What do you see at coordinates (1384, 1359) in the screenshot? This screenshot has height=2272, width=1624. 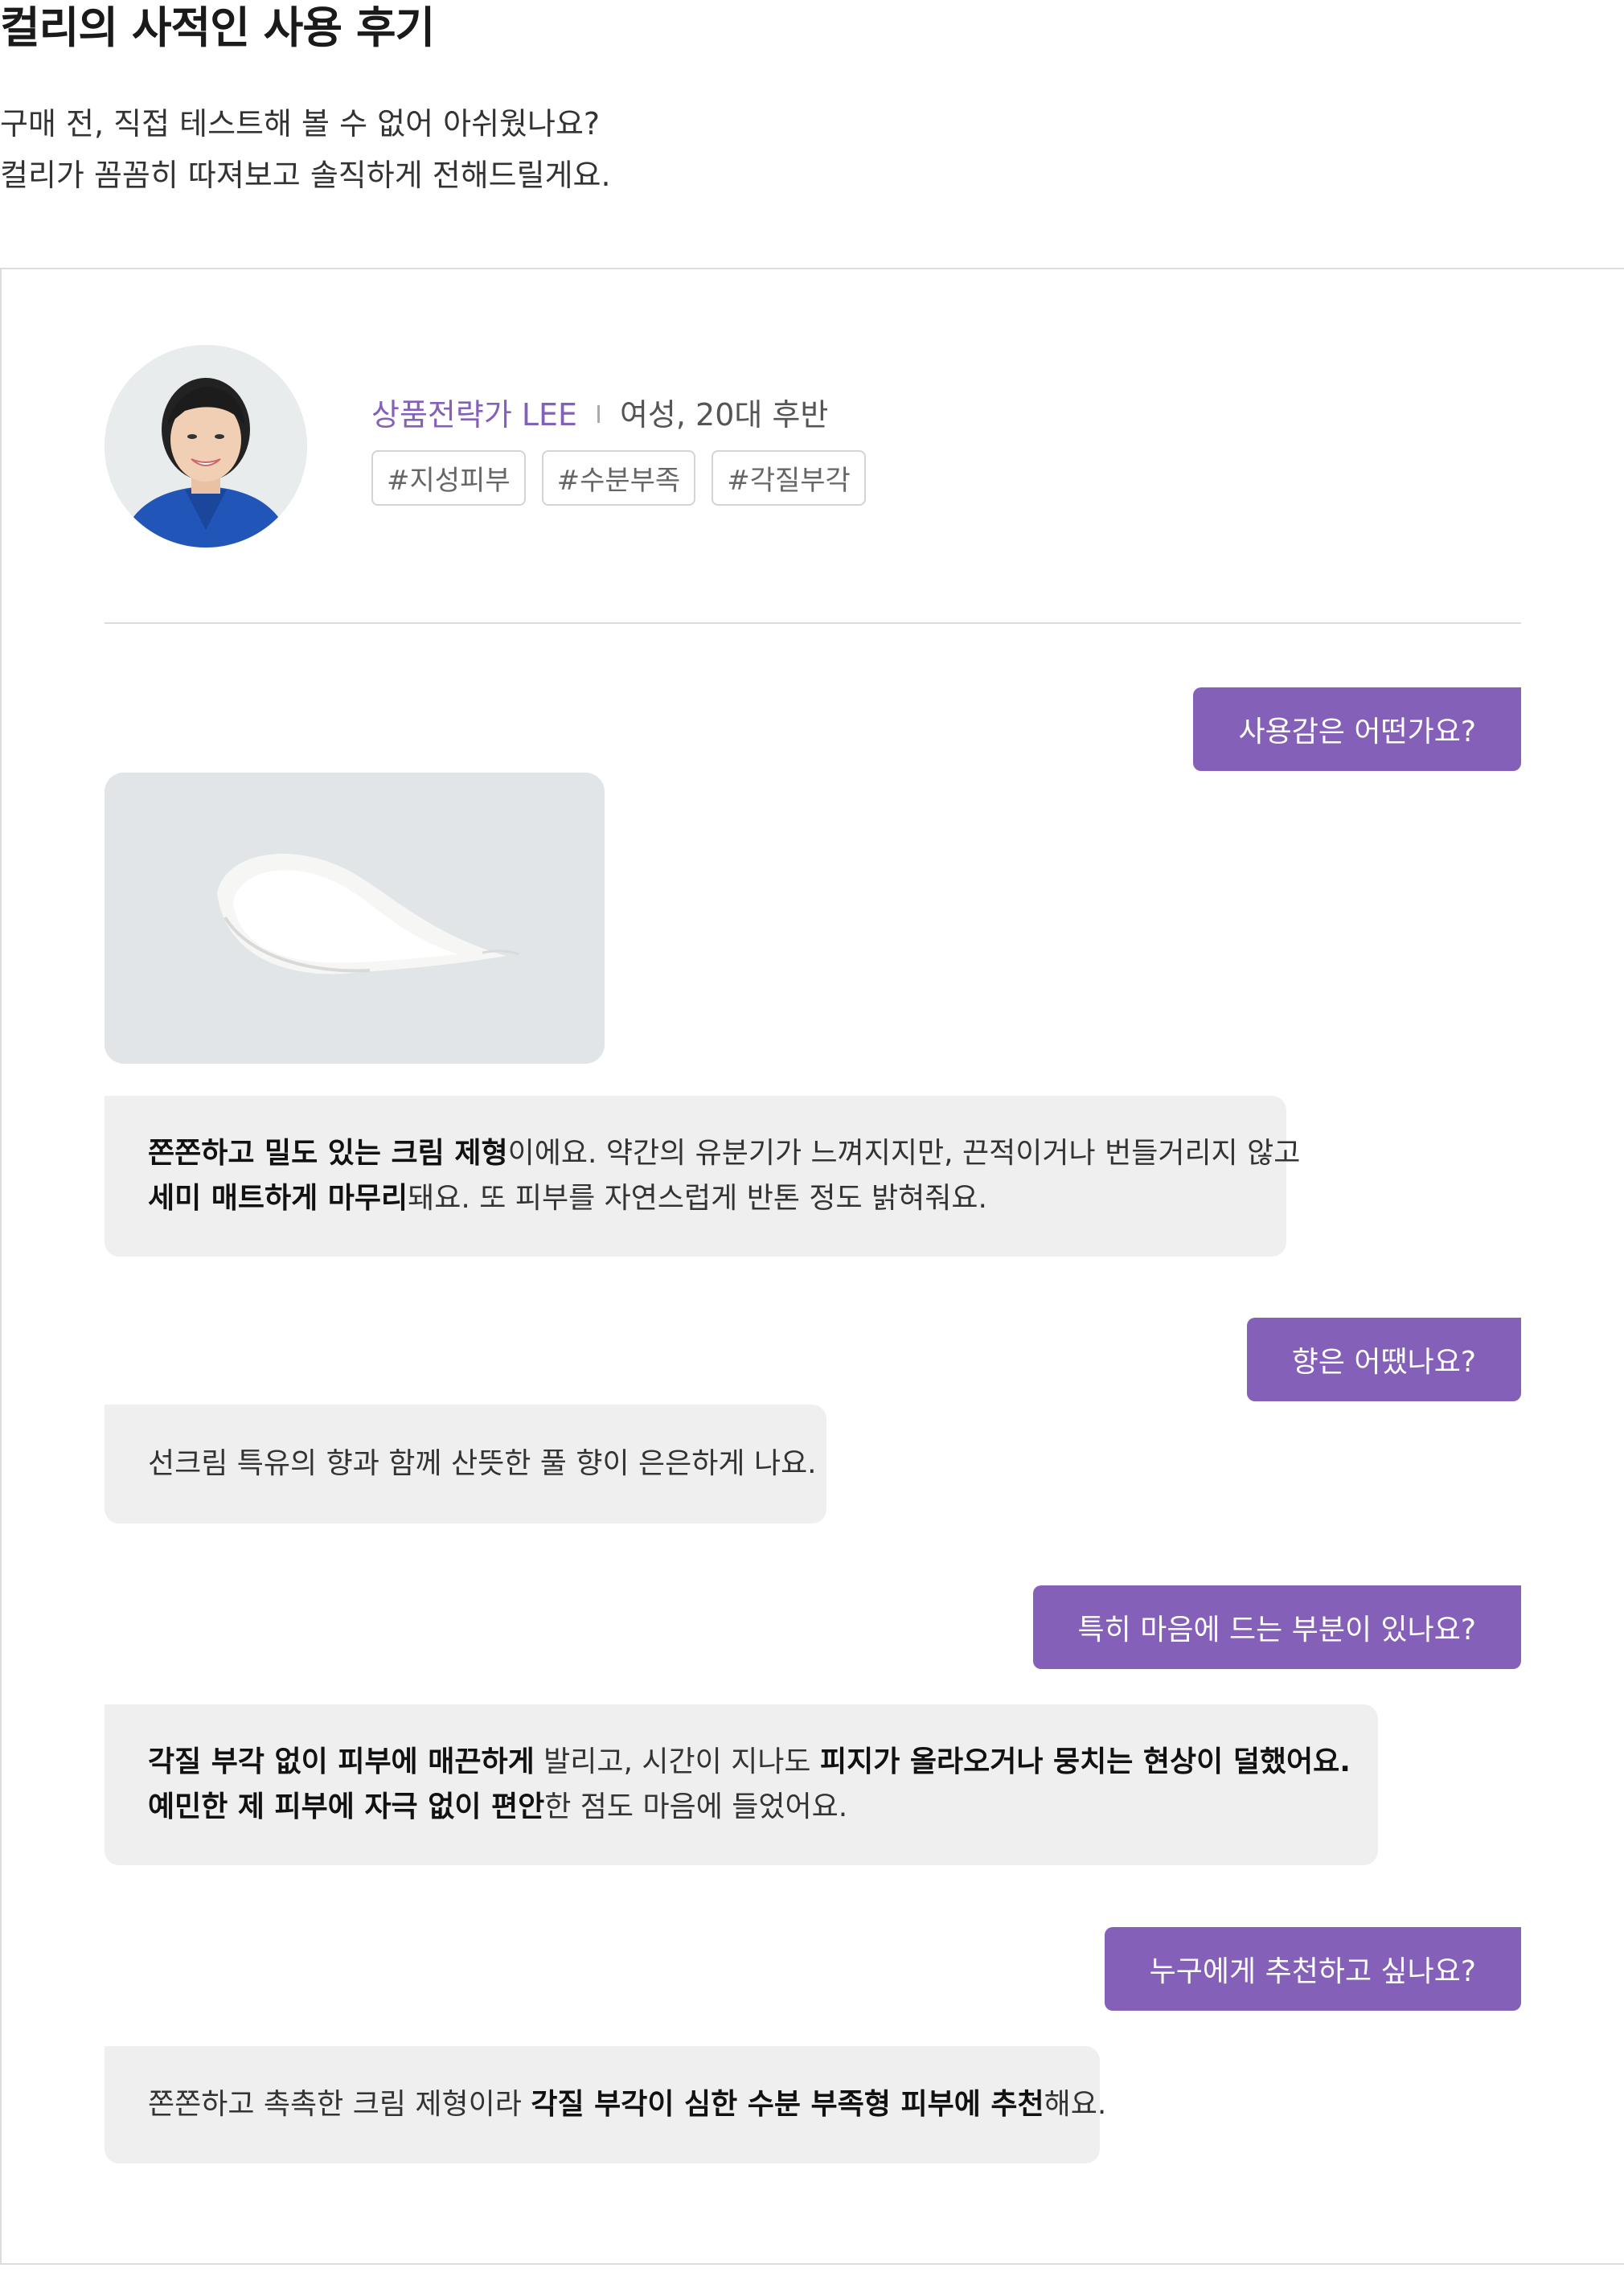 I see `question-bubble: 향은 어땠나요?` at bounding box center [1384, 1359].